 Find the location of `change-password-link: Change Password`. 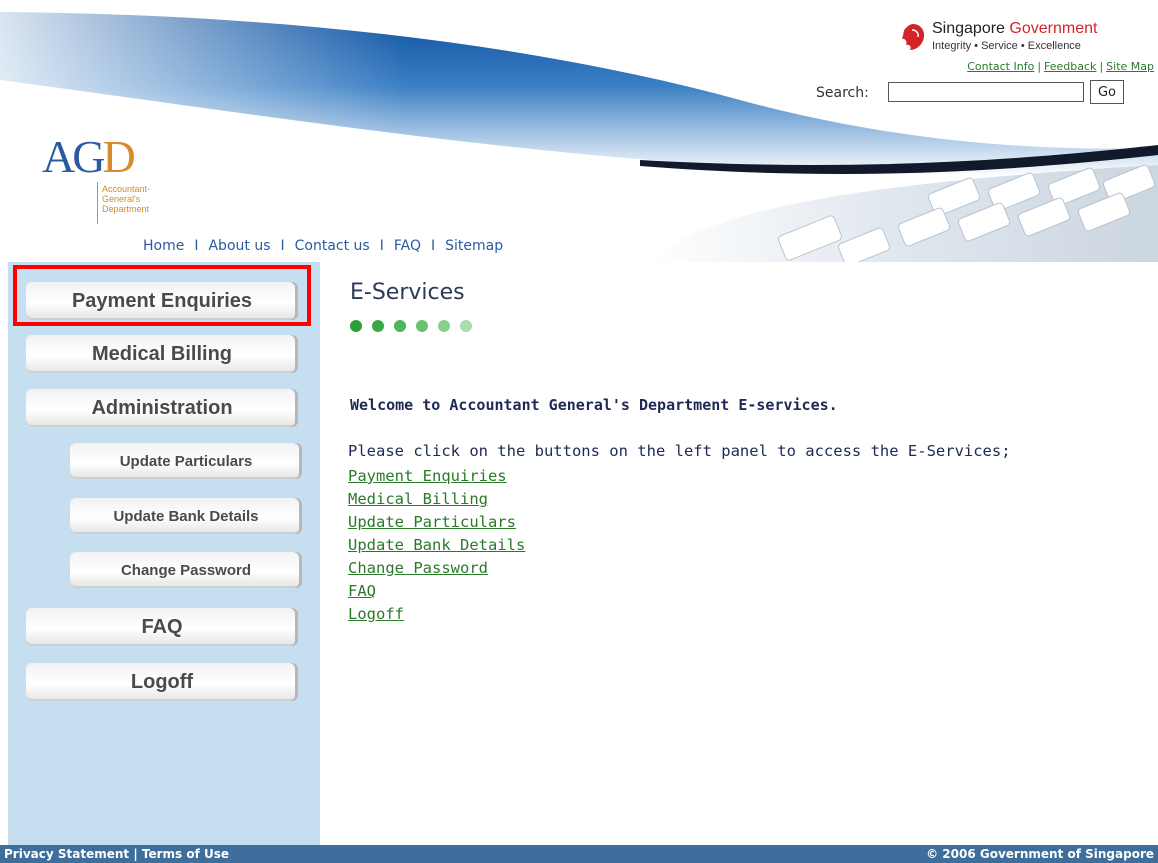

change-password-link: Change Password is located at coordinates (436, 568).